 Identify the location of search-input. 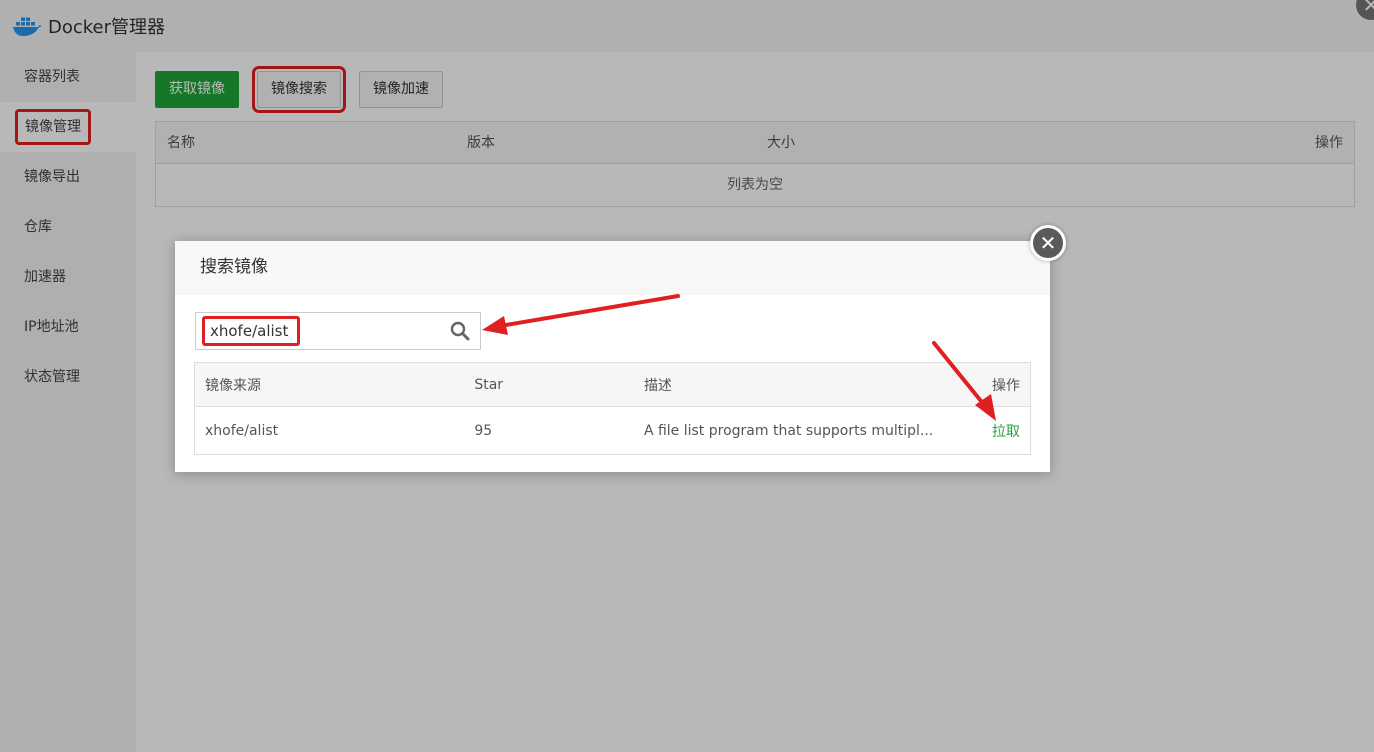
(251, 331).